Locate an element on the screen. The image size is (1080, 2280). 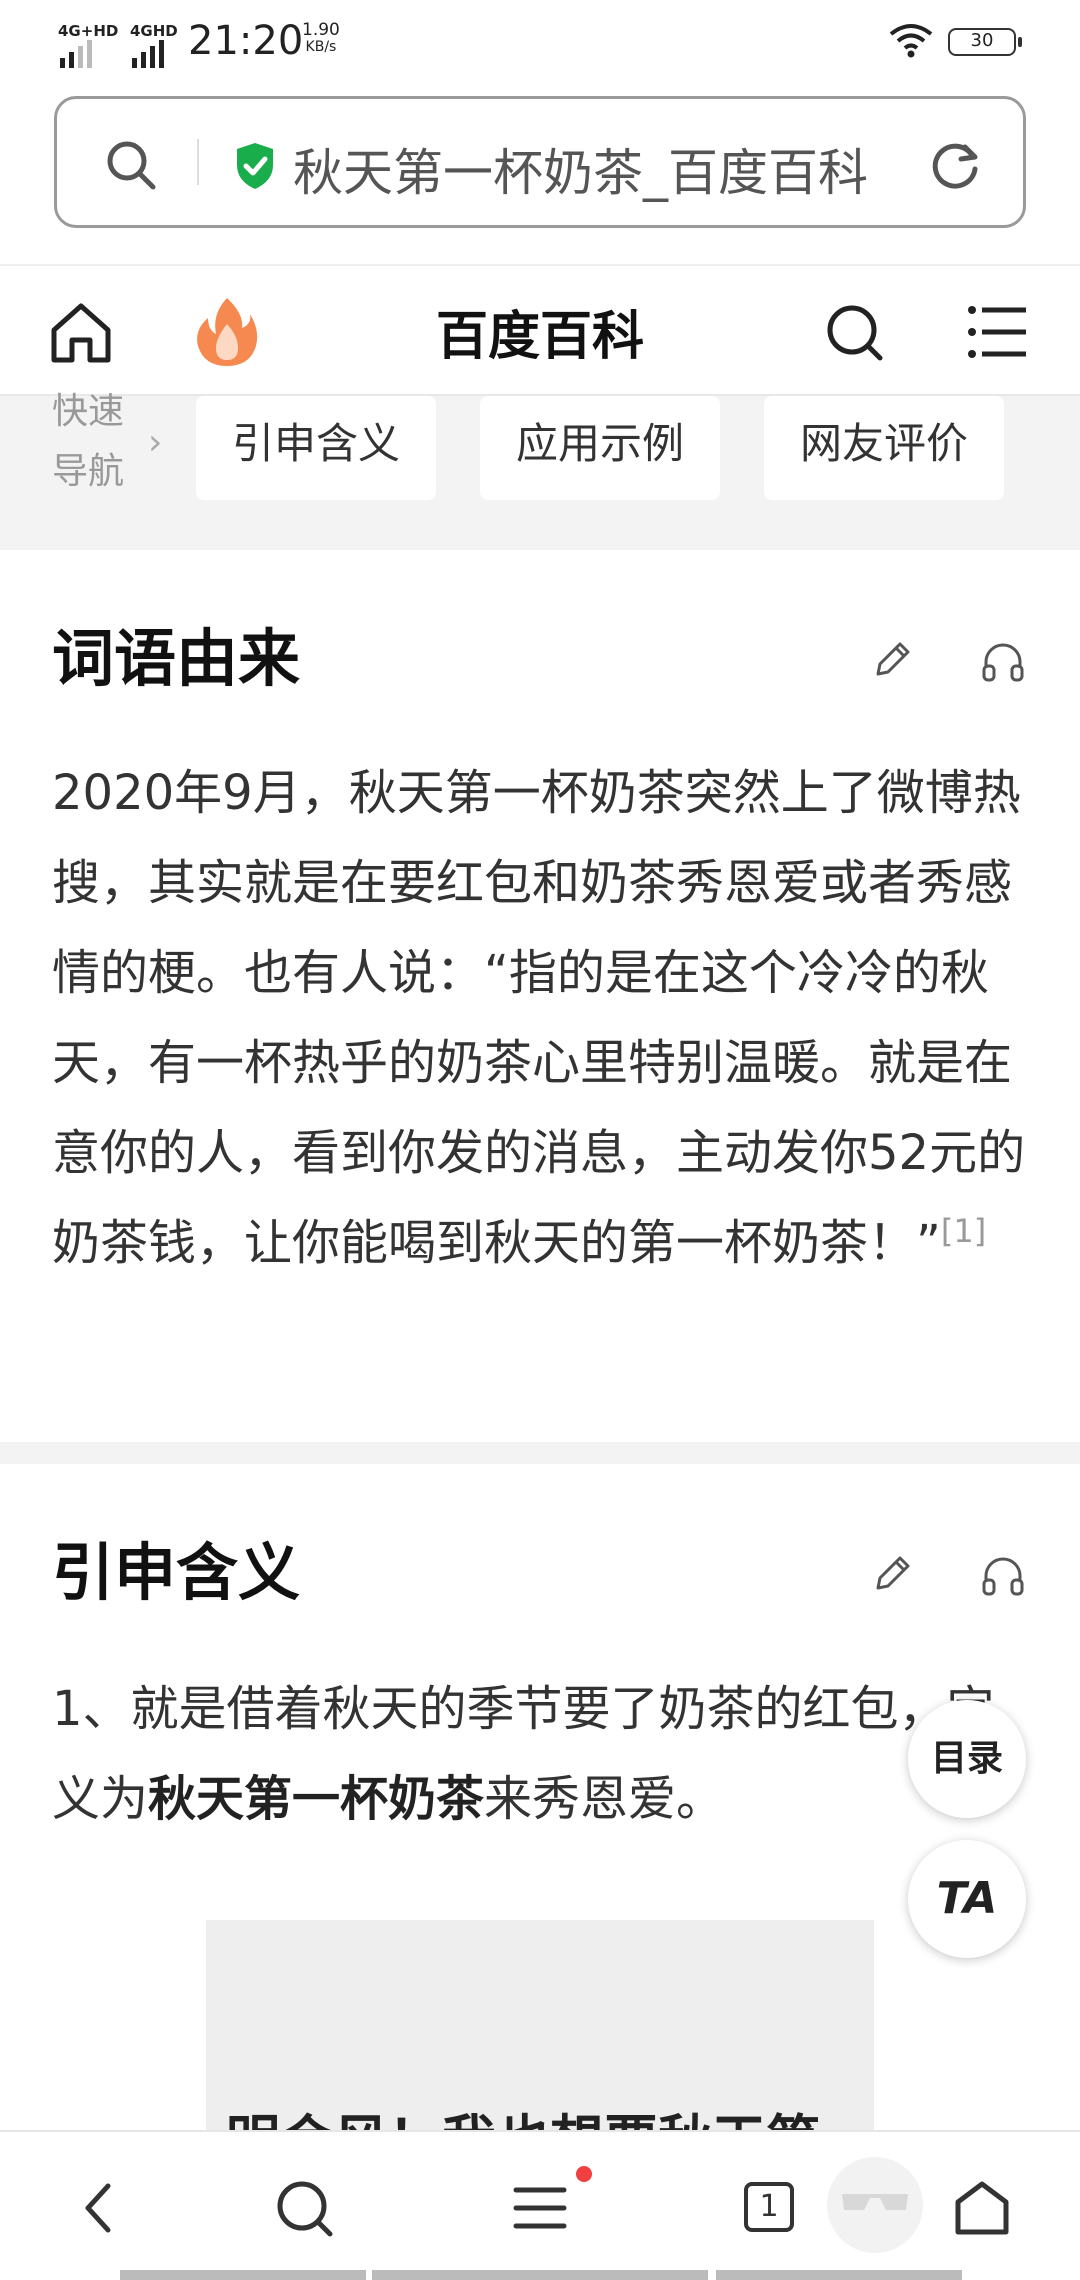
quick-nav: 快速导航 › 引申含义 应用示例 网友评价 is located at coordinates (540, 470).